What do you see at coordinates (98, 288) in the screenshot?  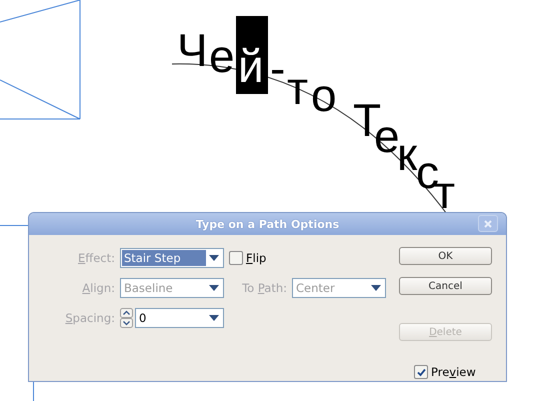 I see `field-label: Align:` at bounding box center [98, 288].